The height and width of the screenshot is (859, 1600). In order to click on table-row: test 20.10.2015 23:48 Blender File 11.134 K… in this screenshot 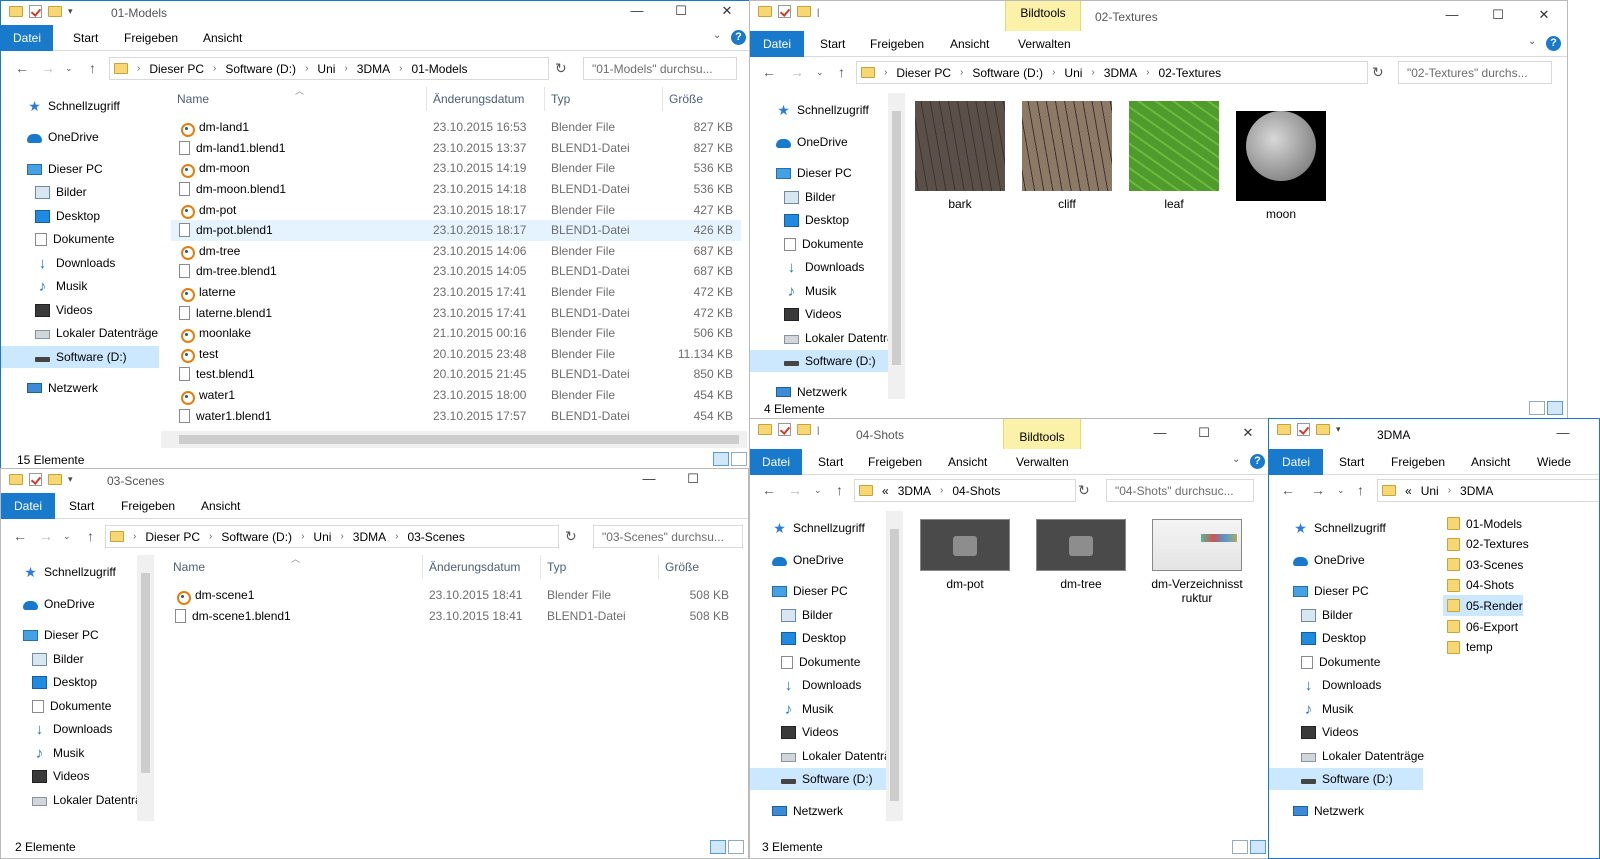, I will do `click(456, 354)`.